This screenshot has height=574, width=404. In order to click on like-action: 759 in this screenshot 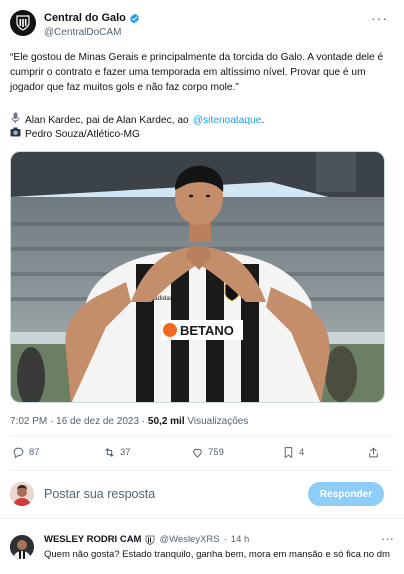, I will do `click(207, 452)`.